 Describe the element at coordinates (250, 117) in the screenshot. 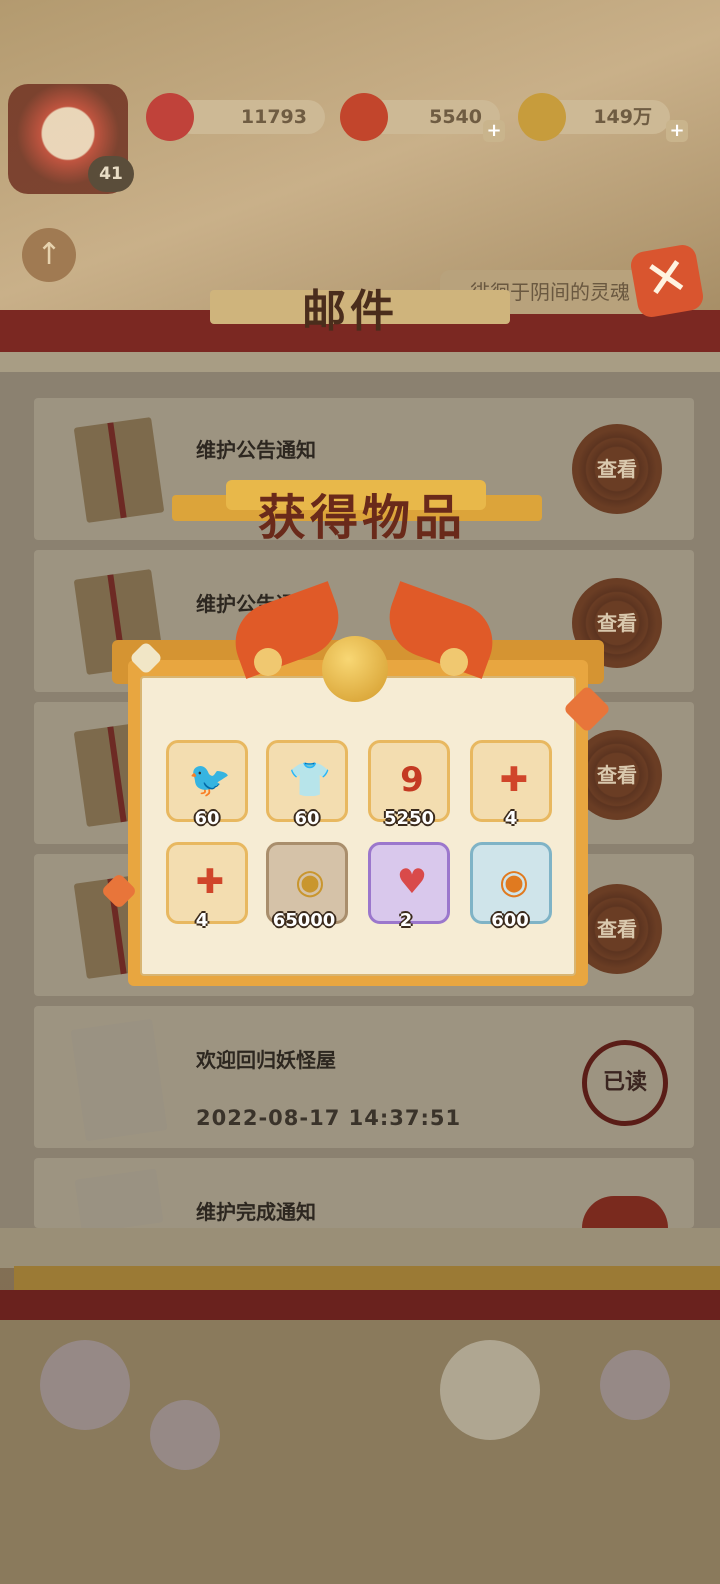

I see `stamina-counter: 11793` at that location.